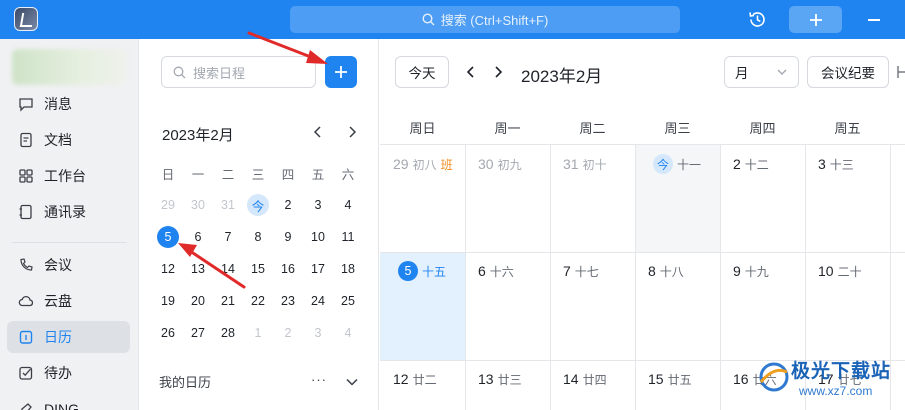  Describe the element at coordinates (228, 269) in the screenshot. I see `mini-day: 14` at that location.